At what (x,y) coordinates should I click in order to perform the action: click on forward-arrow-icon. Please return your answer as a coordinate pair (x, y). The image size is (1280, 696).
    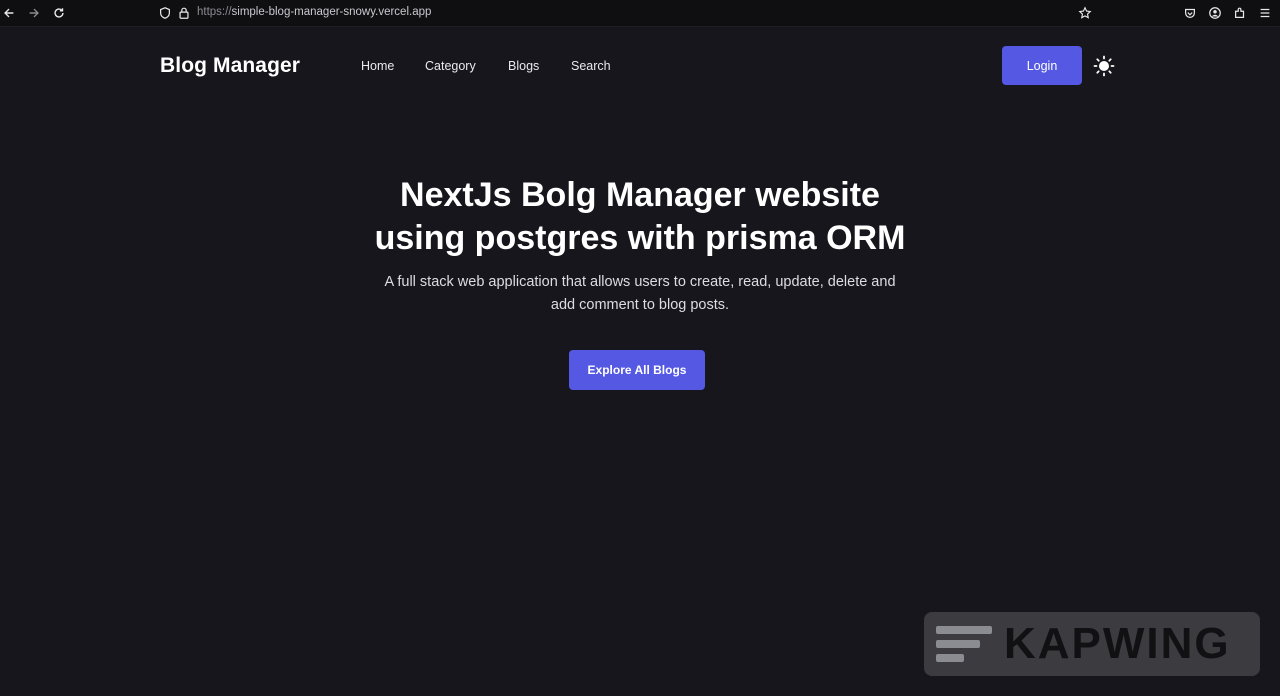
    Looking at the image, I should click on (34, 13).